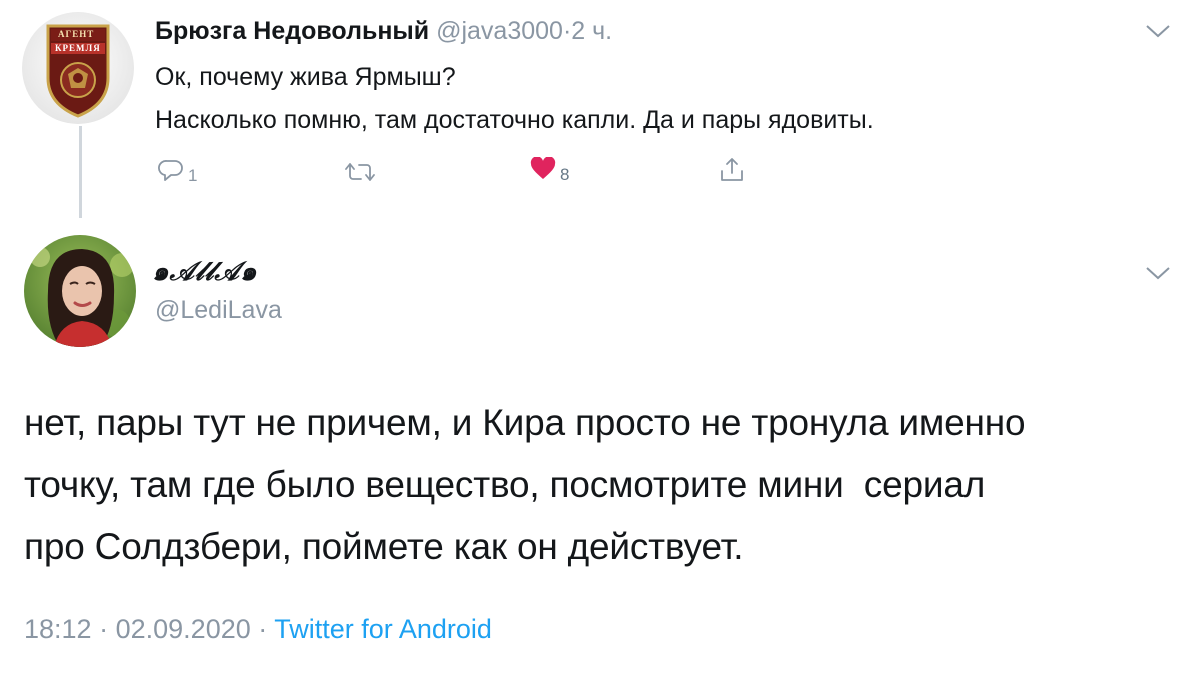  What do you see at coordinates (193, 175) in the screenshot?
I see `reply-count: 1` at bounding box center [193, 175].